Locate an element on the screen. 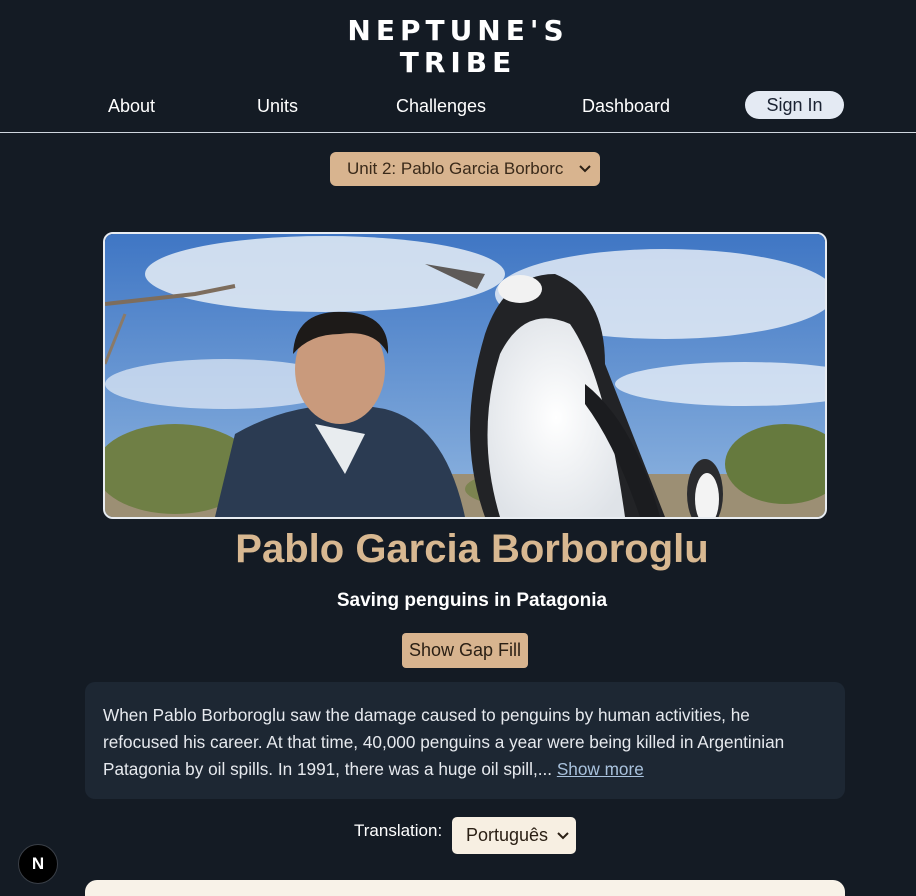 The image size is (916, 896). header-divider is located at coordinates (458, 132).